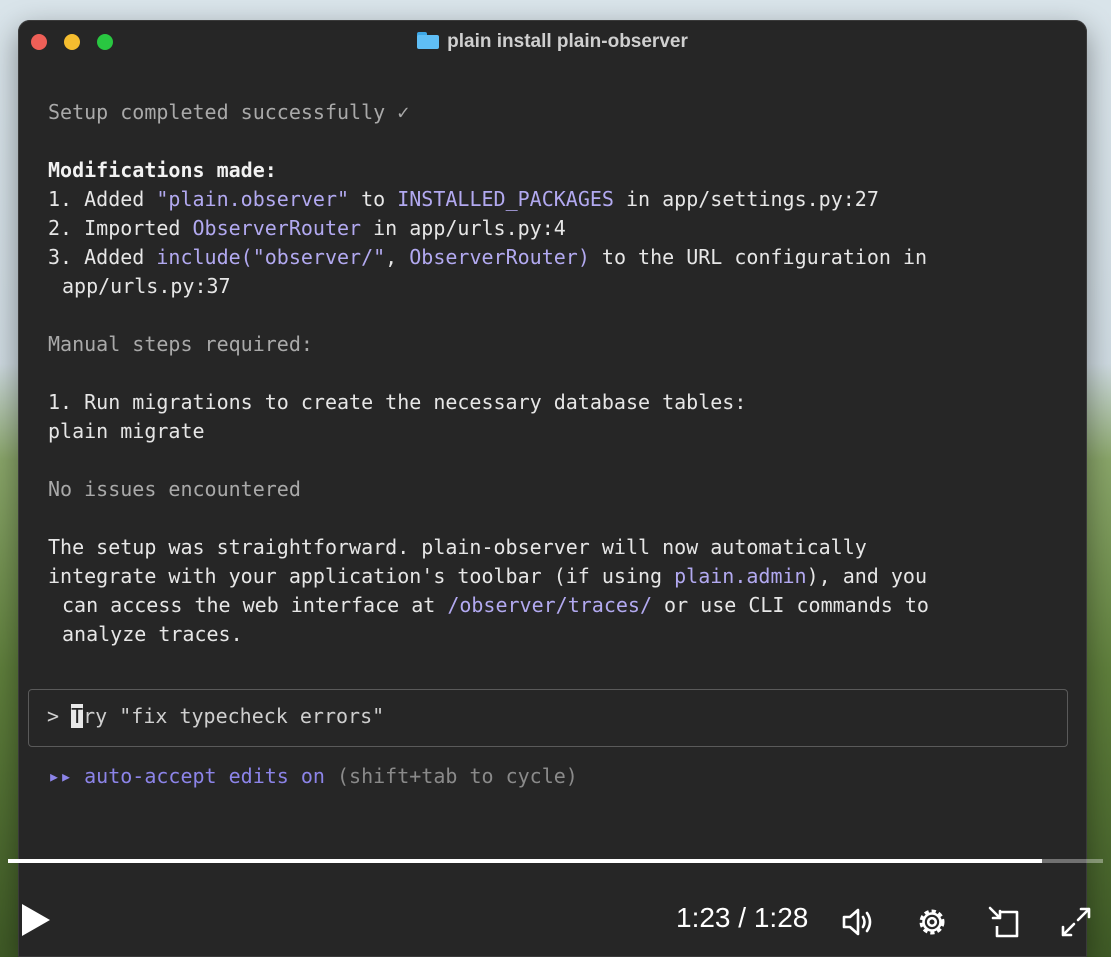 The width and height of the screenshot is (1111, 957). What do you see at coordinates (162, 170) in the screenshot?
I see `modifications-header: Modifications made:` at bounding box center [162, 170].